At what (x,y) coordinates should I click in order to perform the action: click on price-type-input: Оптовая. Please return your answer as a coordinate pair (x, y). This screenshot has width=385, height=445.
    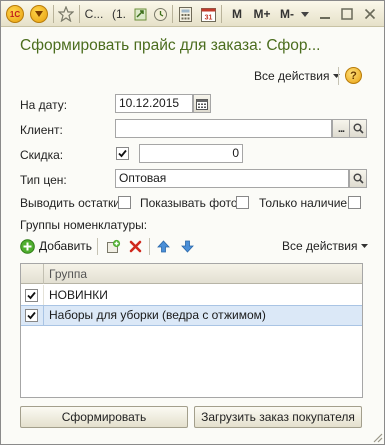
    Looking at the image, I should click on (232, 178).